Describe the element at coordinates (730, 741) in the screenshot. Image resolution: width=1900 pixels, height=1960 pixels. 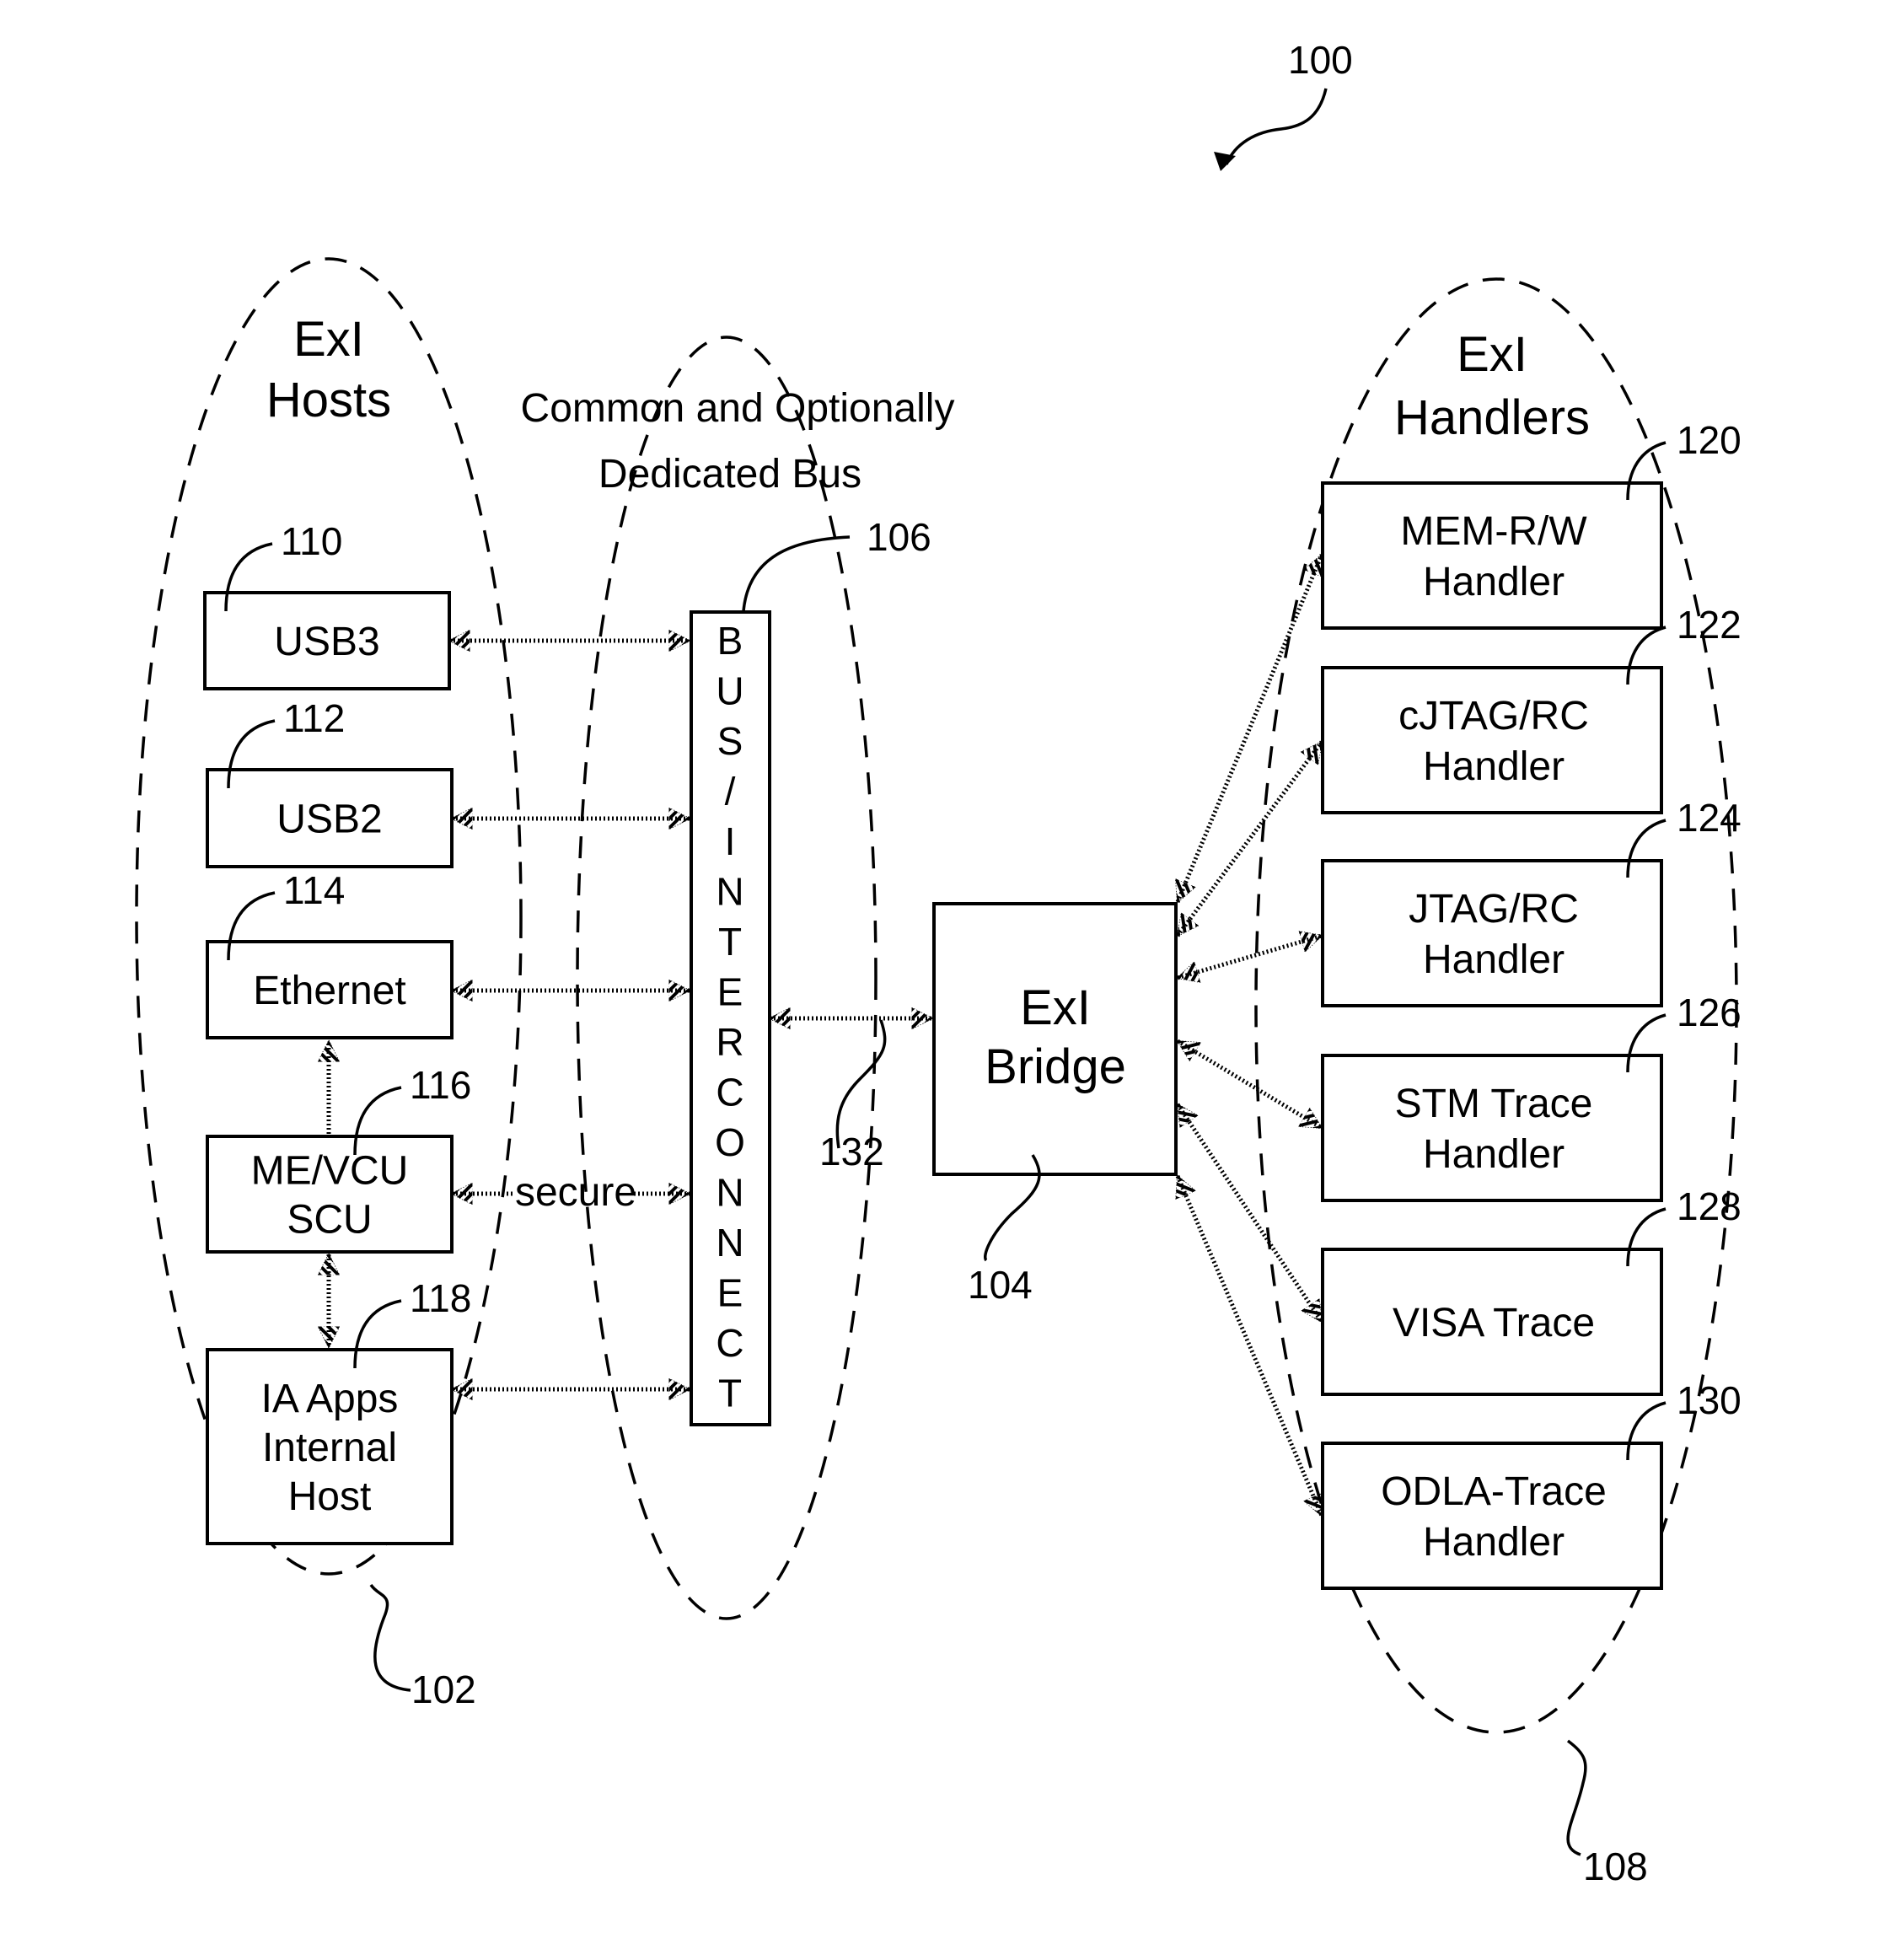
I see `bus-letter: S` at that location.